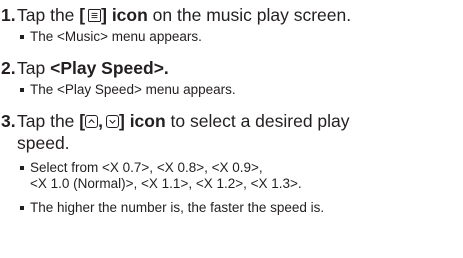 The height and width of the screenshot is (258, 463). I want to click on step-text-continued: speed., so click(43, 143).